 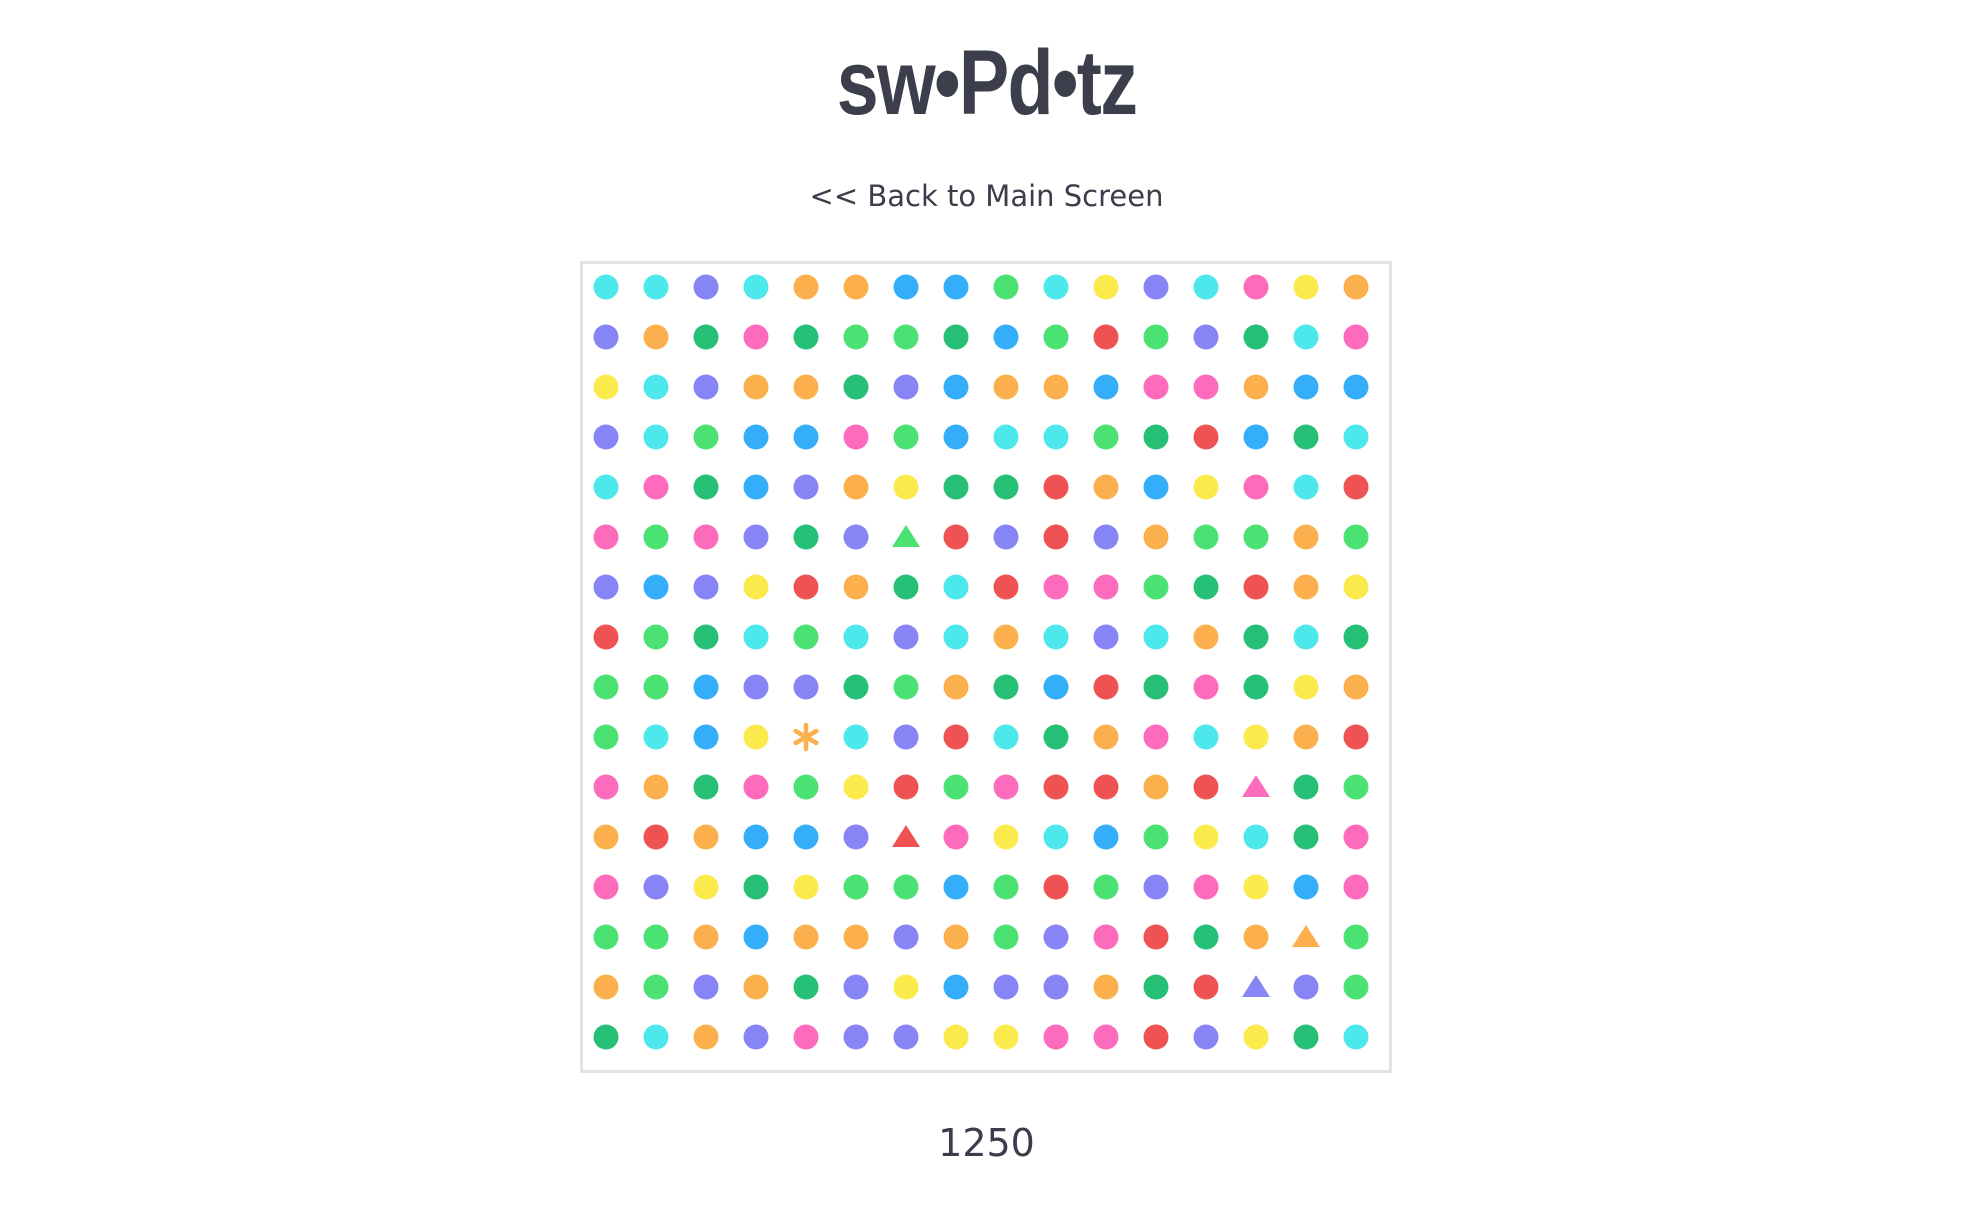 What do you see at coordinates (1256, 986) in the screenshot?
I see `purple-triangle-piece` at bounding box center [1256, 986].